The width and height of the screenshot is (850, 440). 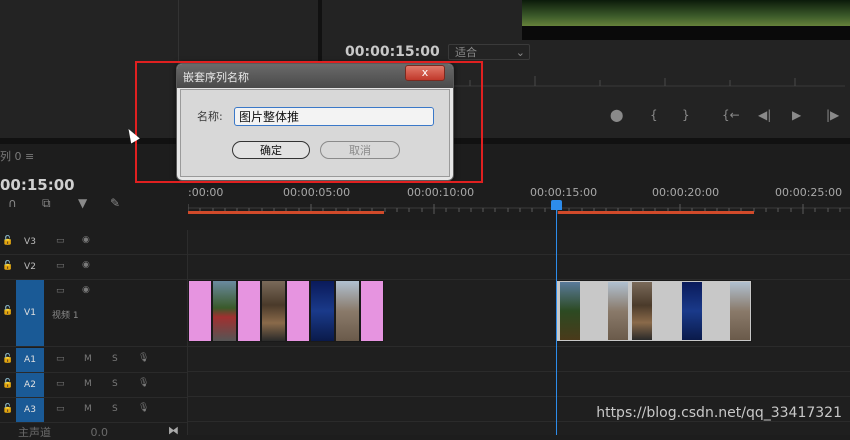 I want to click on step-forward-icon: |▶, so click(x=832, y=115).